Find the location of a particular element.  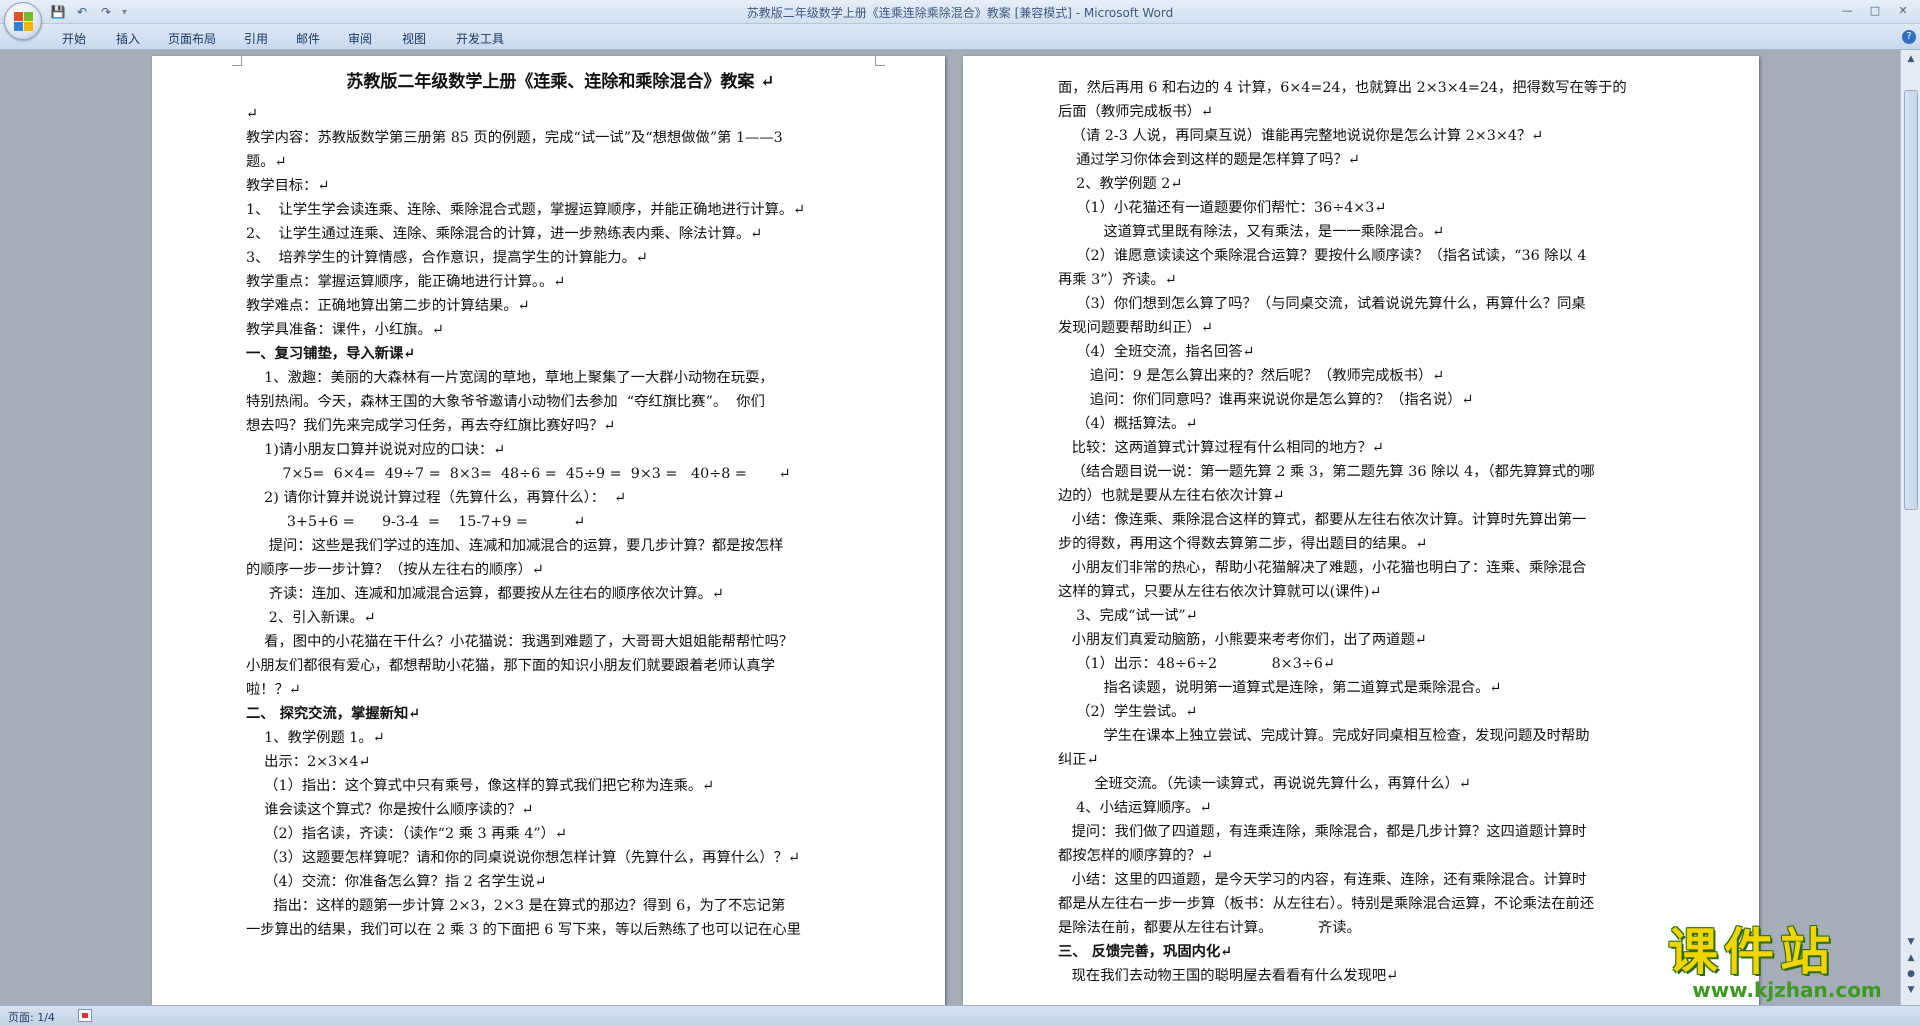

document-line: 2、引入新课。↵ is located at coordinates (311, 618).